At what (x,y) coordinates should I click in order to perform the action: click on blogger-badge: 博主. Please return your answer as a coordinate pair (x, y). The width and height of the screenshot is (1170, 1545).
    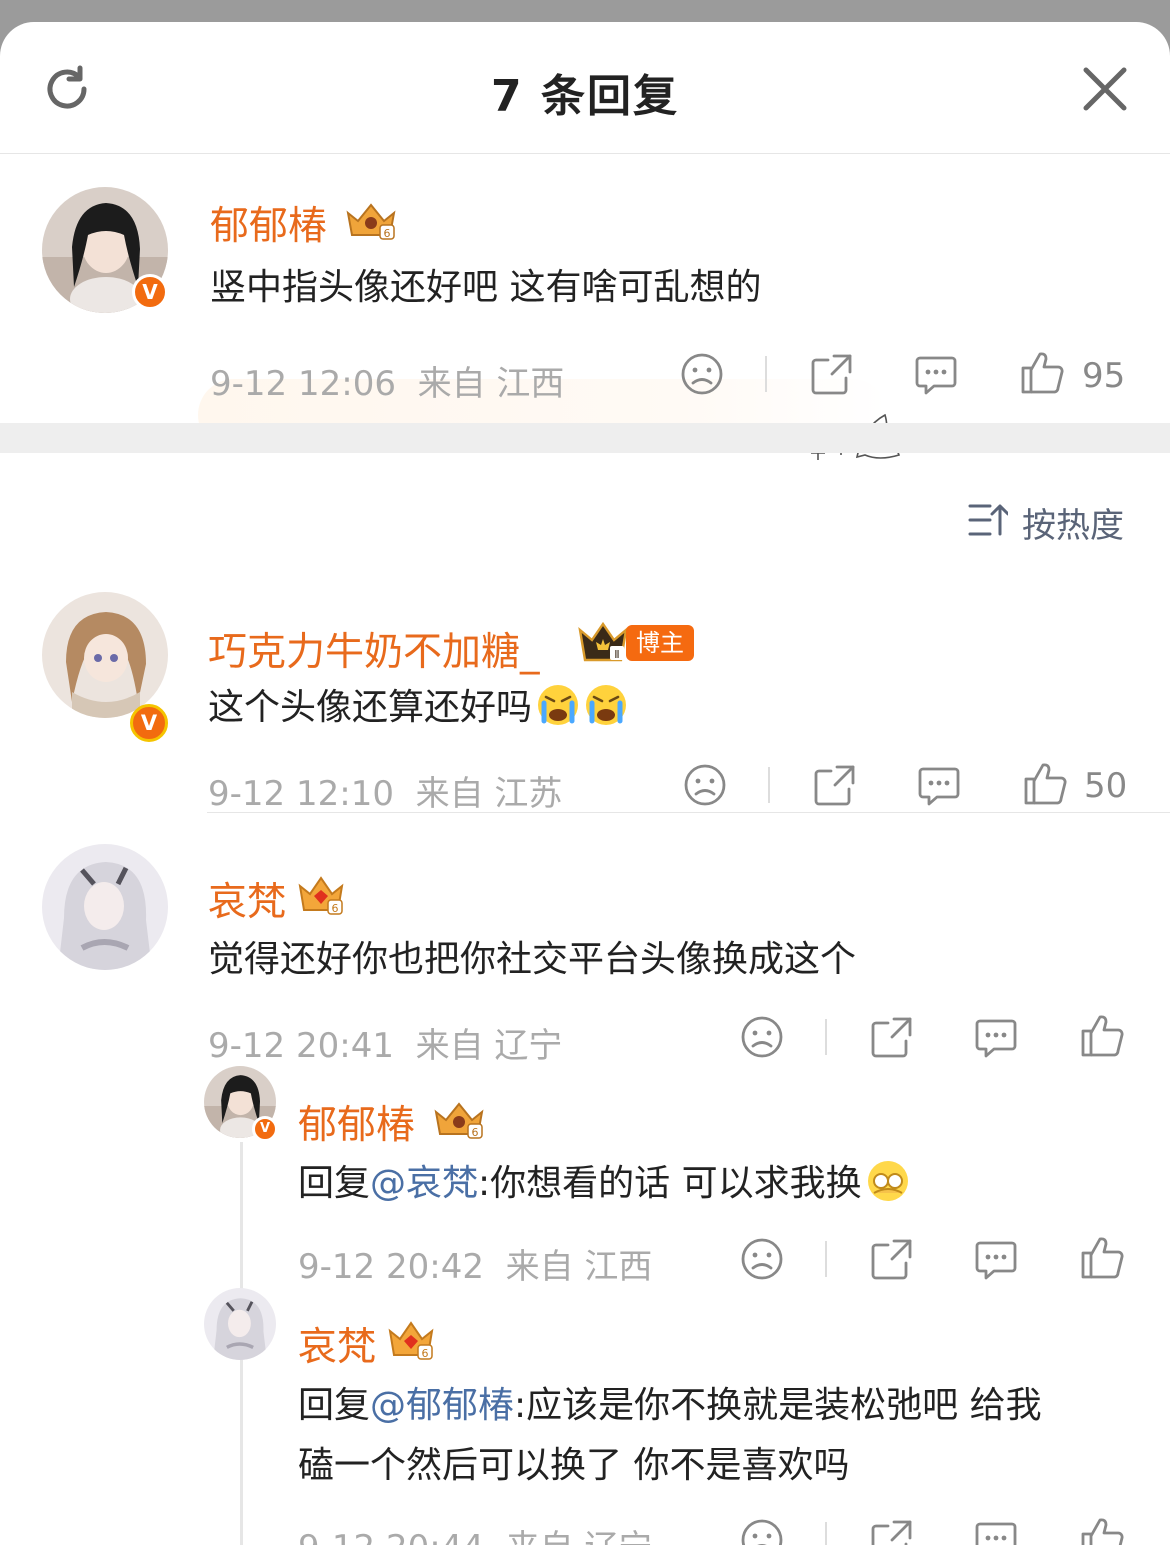
    Looking at the image, I should click on (660, 643).